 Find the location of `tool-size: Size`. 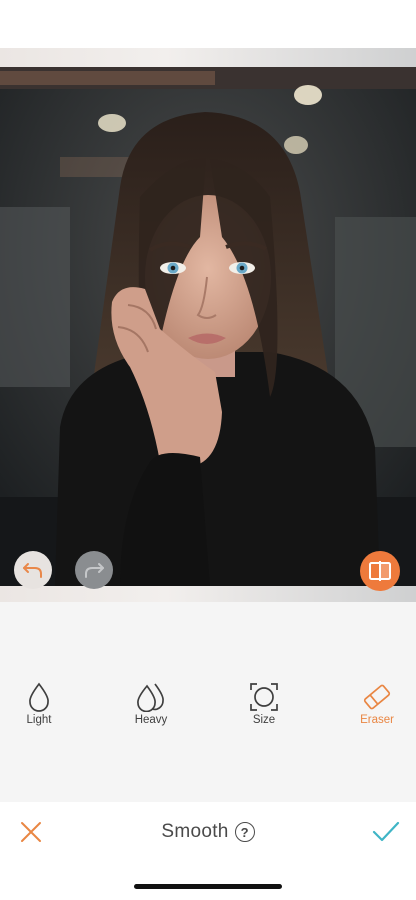

tool-size: Size is located at coordinates (264, 702).